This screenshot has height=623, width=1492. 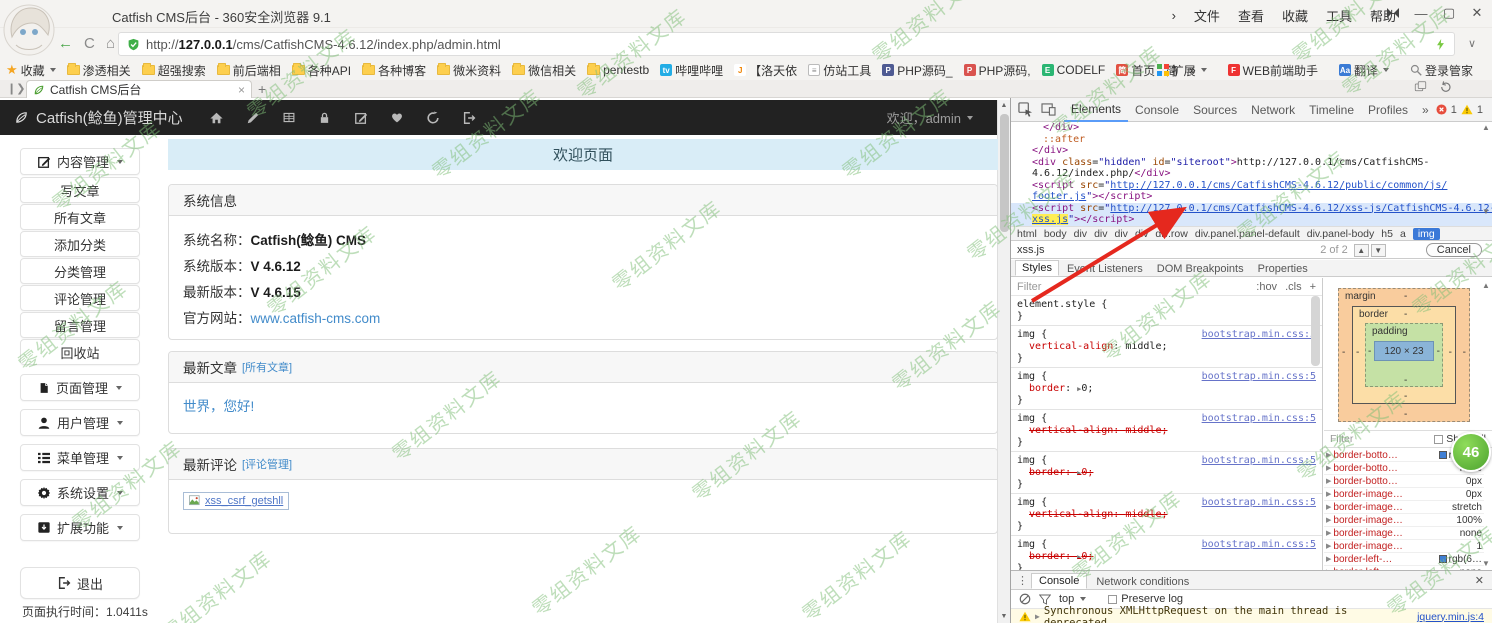 I want to click on sidebar-item-留言管理: 留言管理, so click(x=80, y=325).